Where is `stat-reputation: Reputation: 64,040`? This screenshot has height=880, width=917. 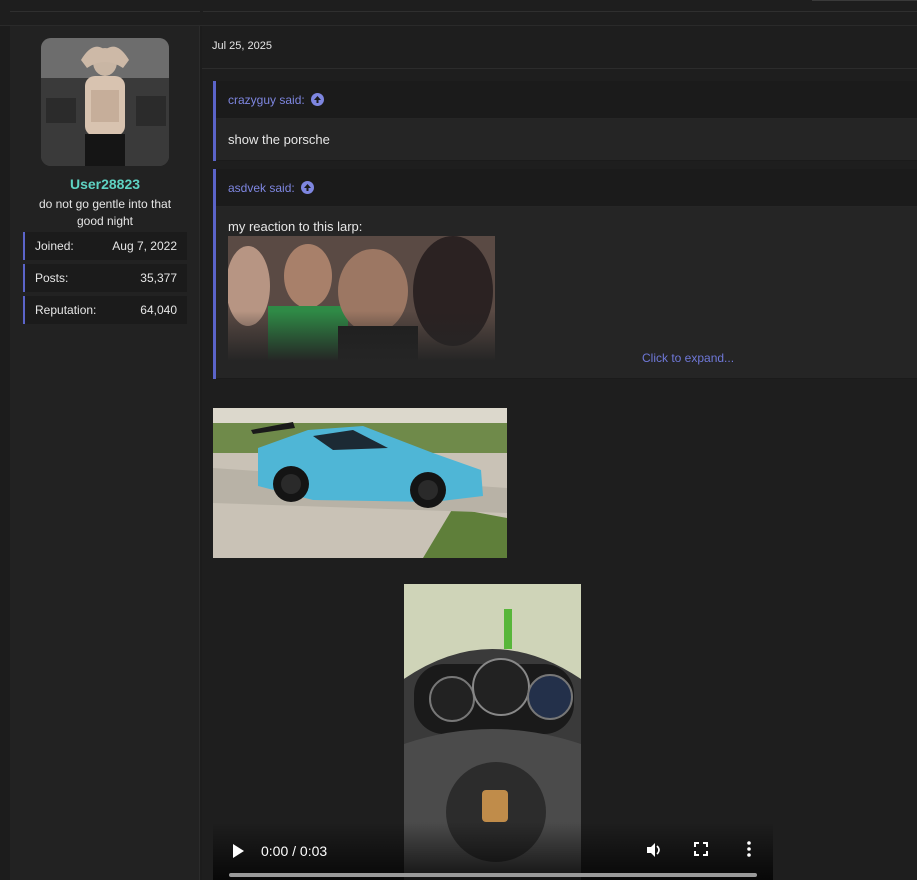
stat-reputation: Reputation: 64,040 is located at coordinates (105, 310).